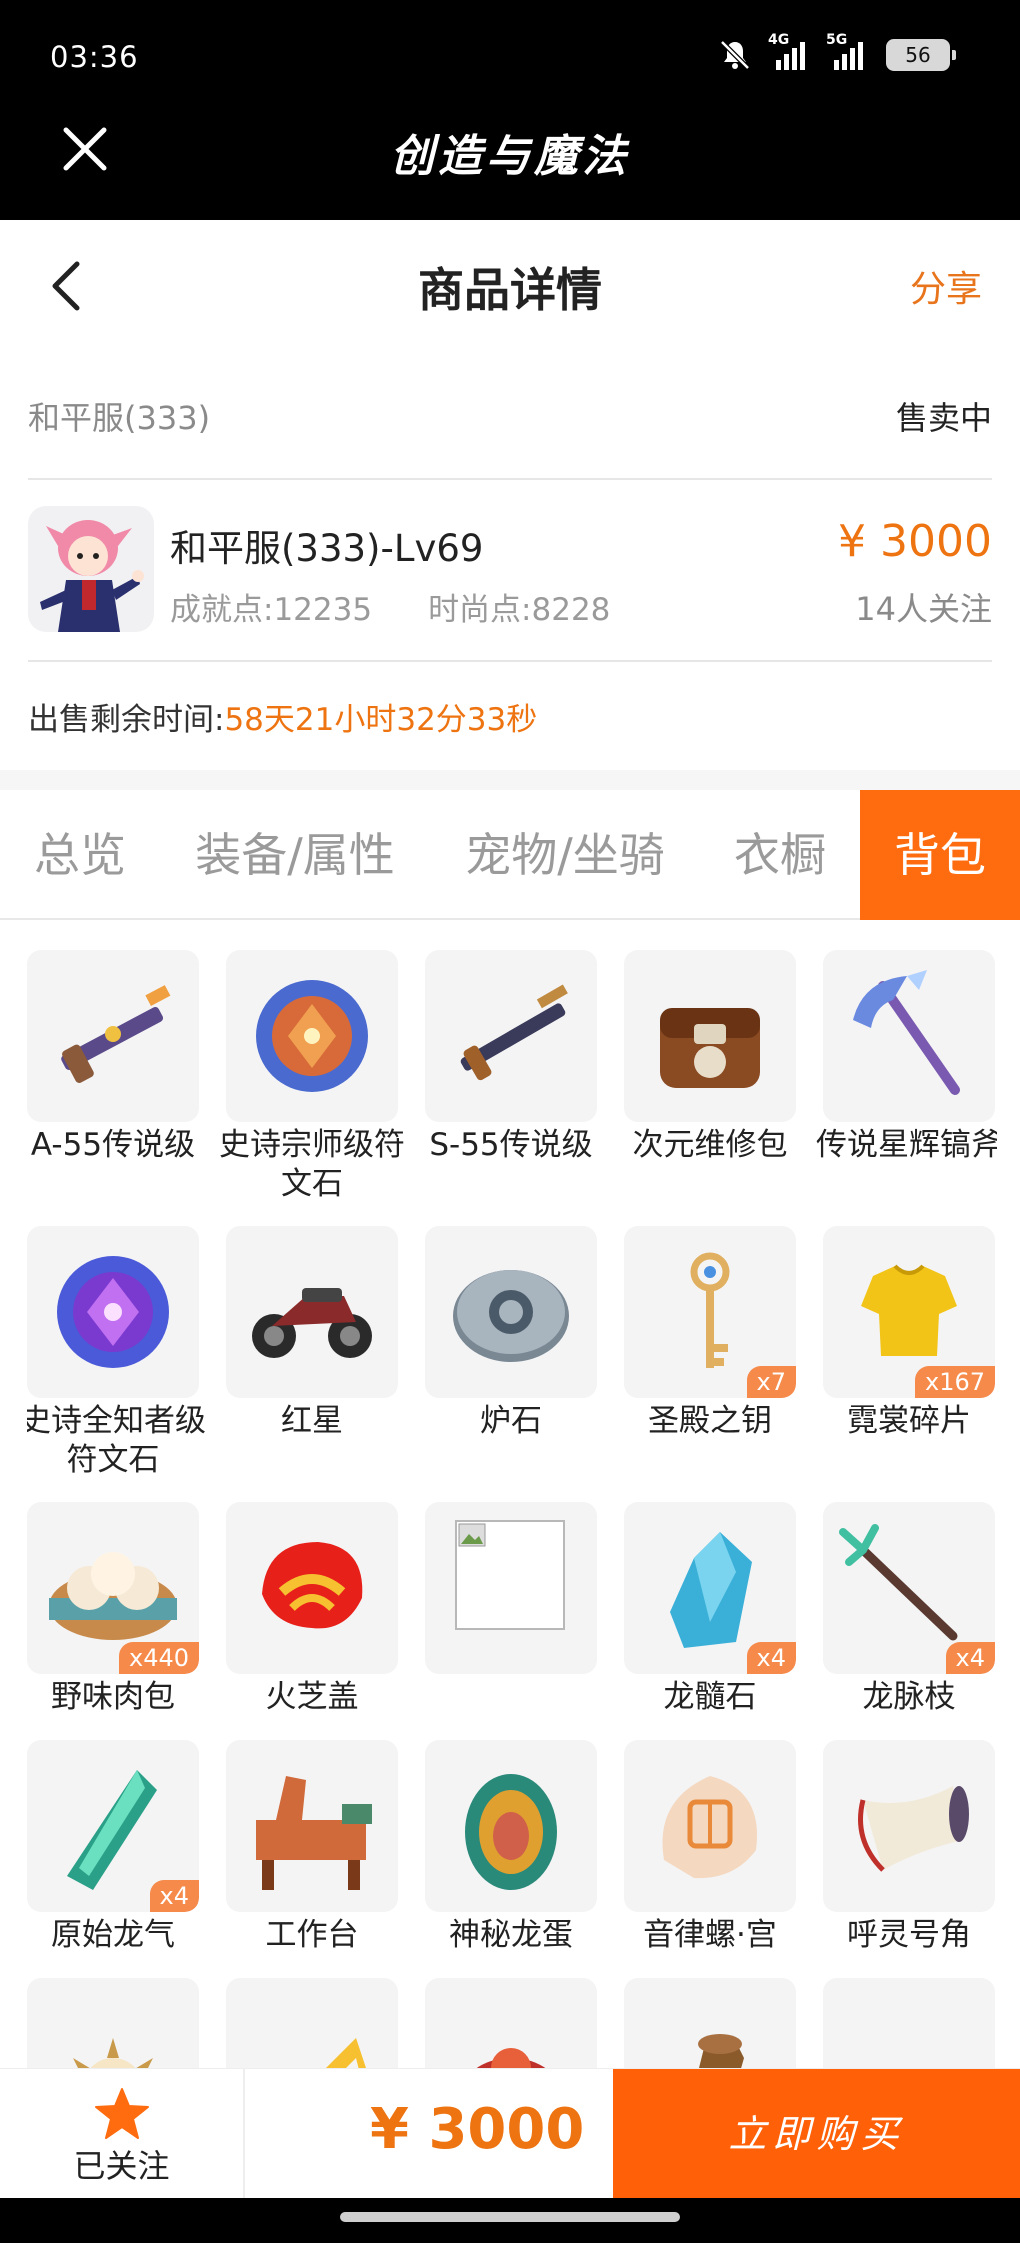 This screenshot has height=2243, width=1020. Describe the element at coordinates (113, 1145) in the screenshot. I see `item-name: A-55传说级` at that location.